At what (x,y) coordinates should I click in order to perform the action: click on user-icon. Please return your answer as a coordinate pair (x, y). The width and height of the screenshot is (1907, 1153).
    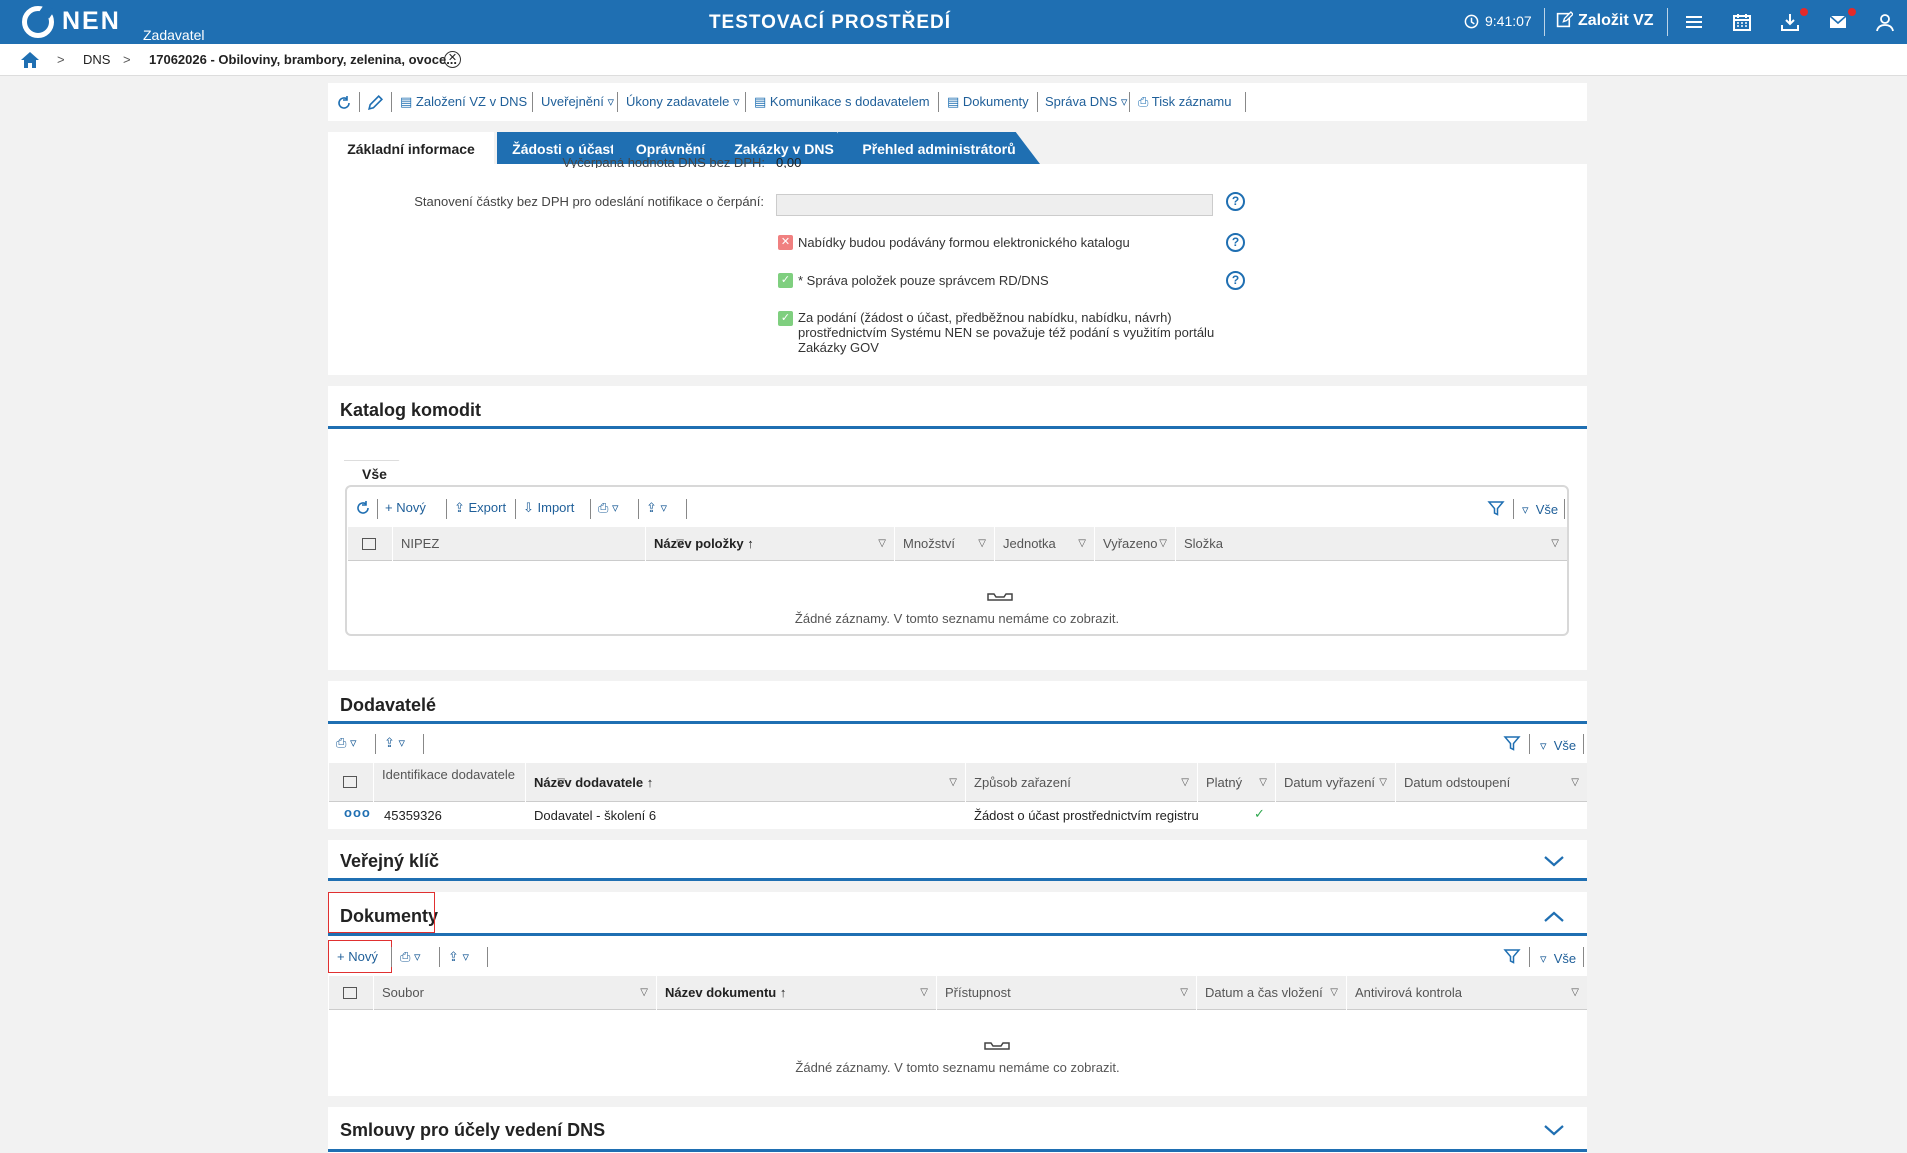
    Looking at the image, I should click on (1885, 22).